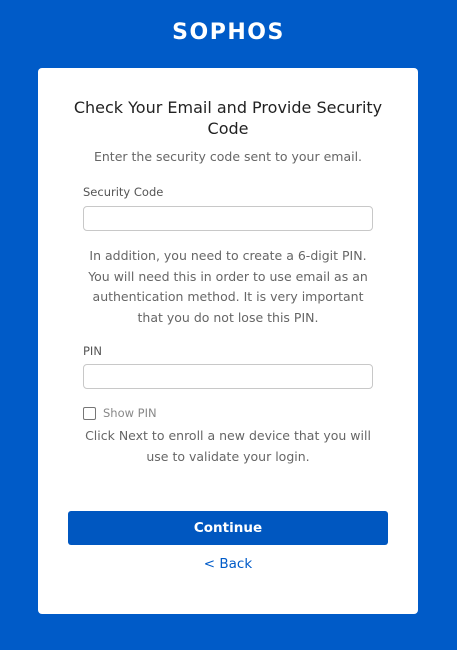  Describe the element at coordinates (228, 218) in the screenshot. I see `security-code-input` at that location.